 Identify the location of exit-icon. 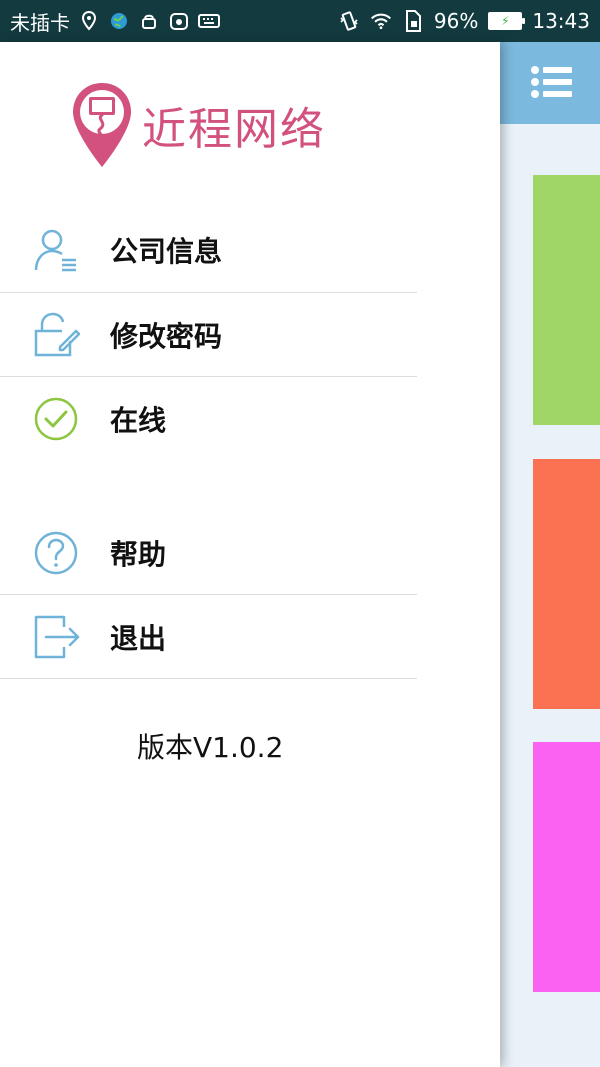
(57, 637).